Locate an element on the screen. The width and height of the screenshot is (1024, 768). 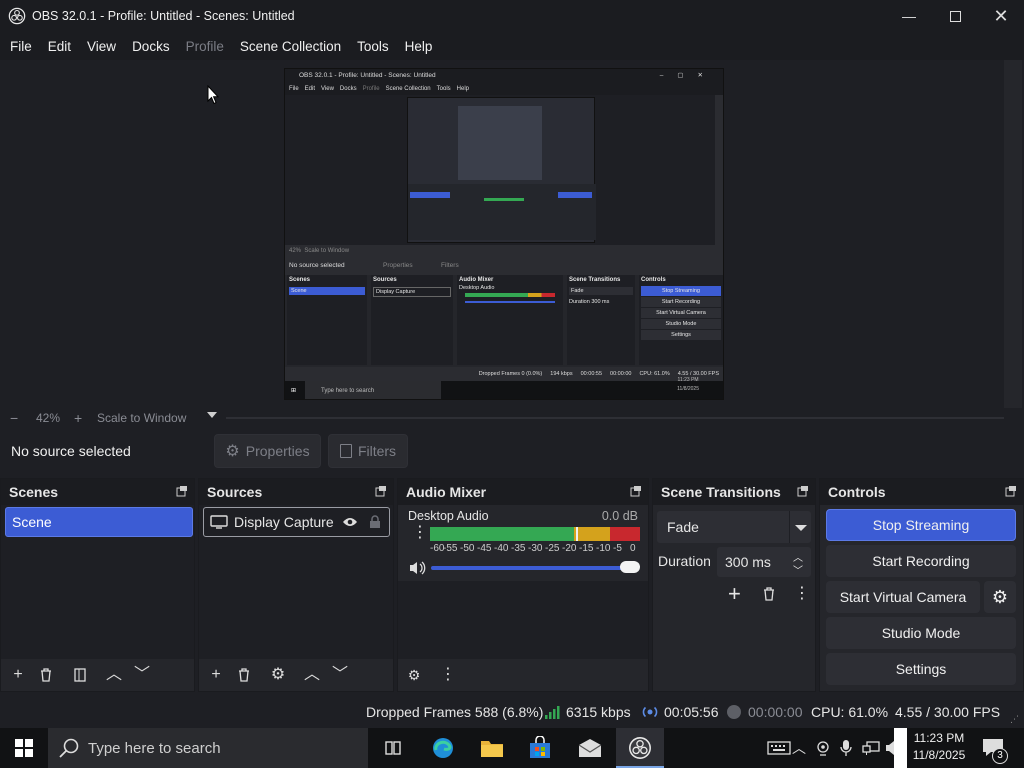
mail-icon is located at coordinates (590, 748).